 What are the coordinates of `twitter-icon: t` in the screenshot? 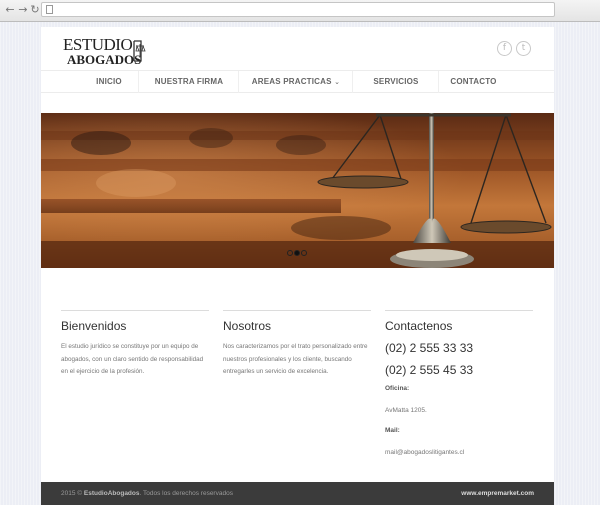 It's located at (523, 48).